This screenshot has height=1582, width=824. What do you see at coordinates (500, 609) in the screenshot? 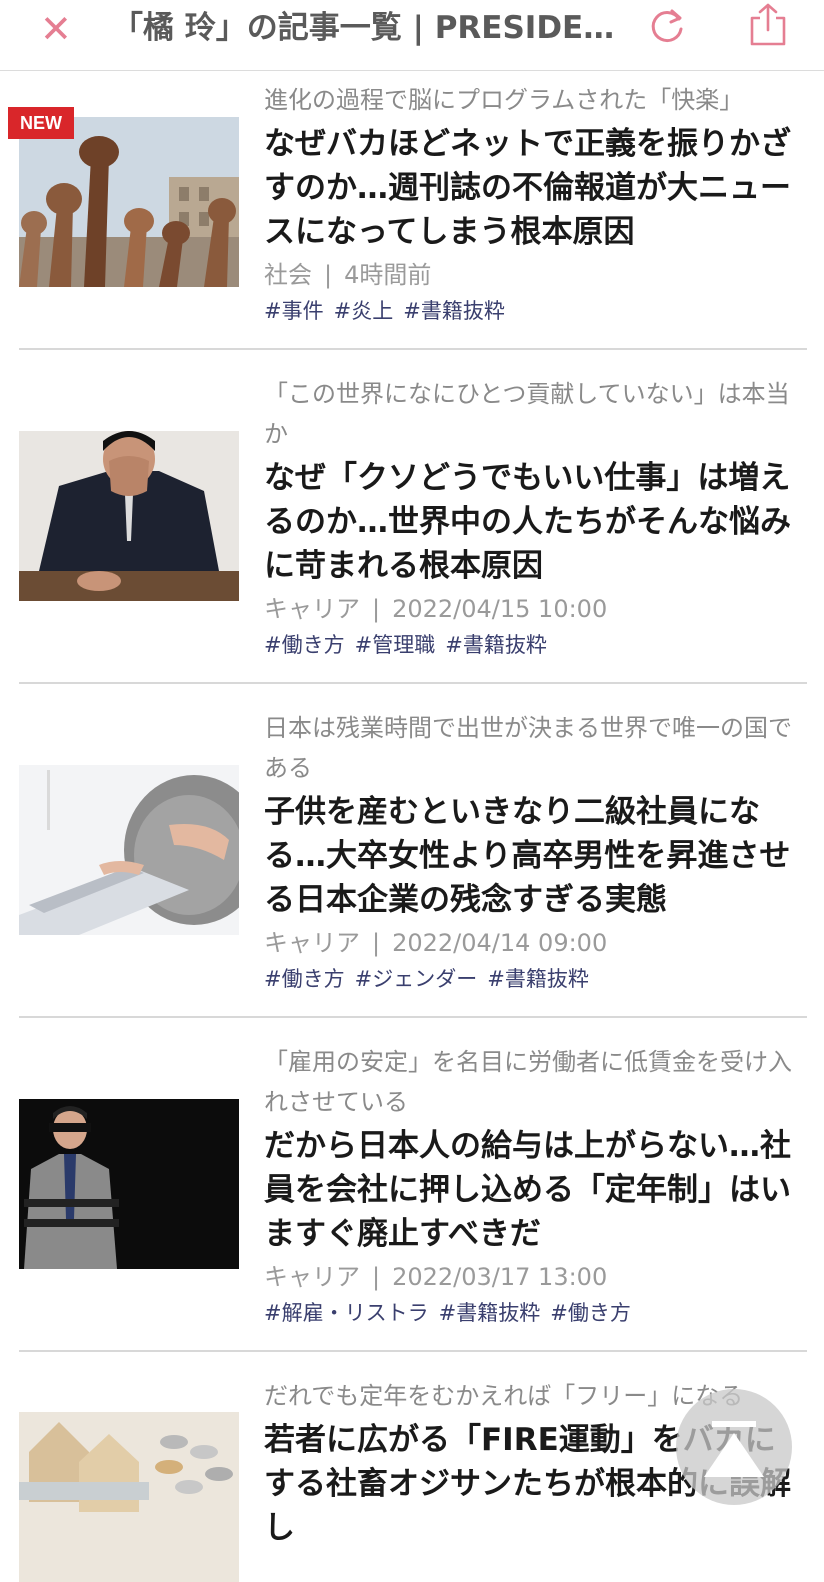
I see `article-date: 2022/04/15 10:00` at bounding box center [500, 609].